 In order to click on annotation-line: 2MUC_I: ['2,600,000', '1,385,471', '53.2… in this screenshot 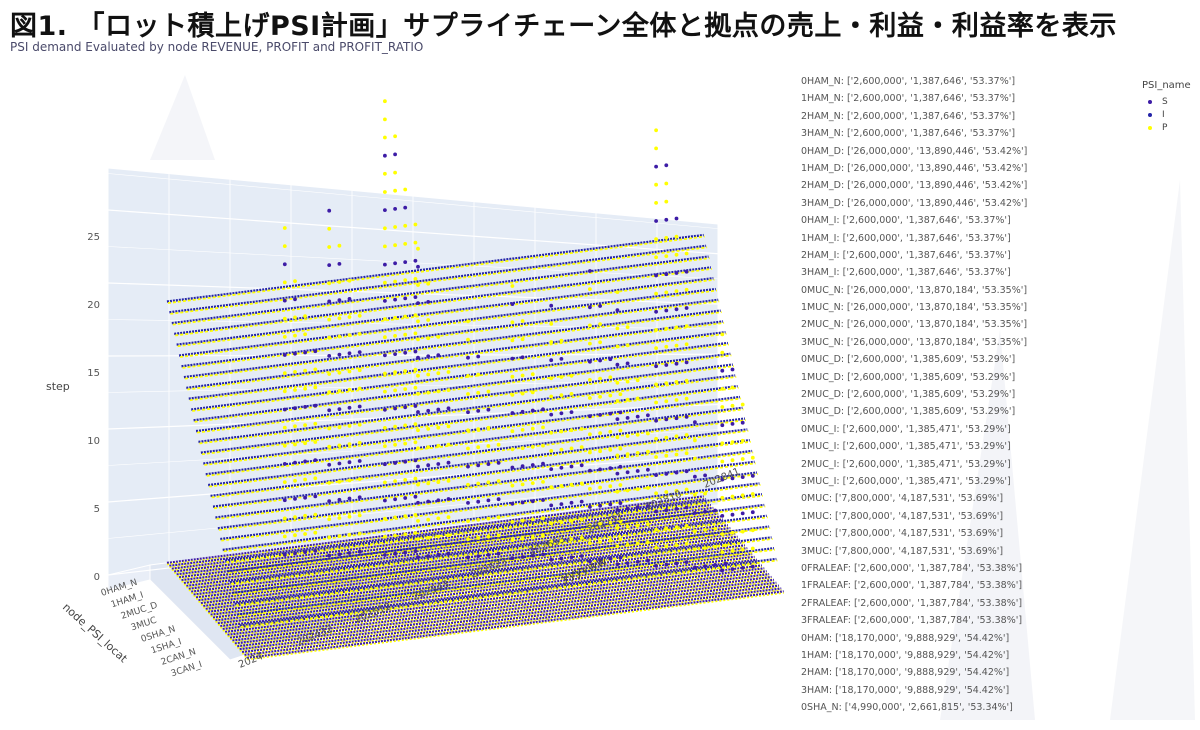, I will do `click(906, 464)`.